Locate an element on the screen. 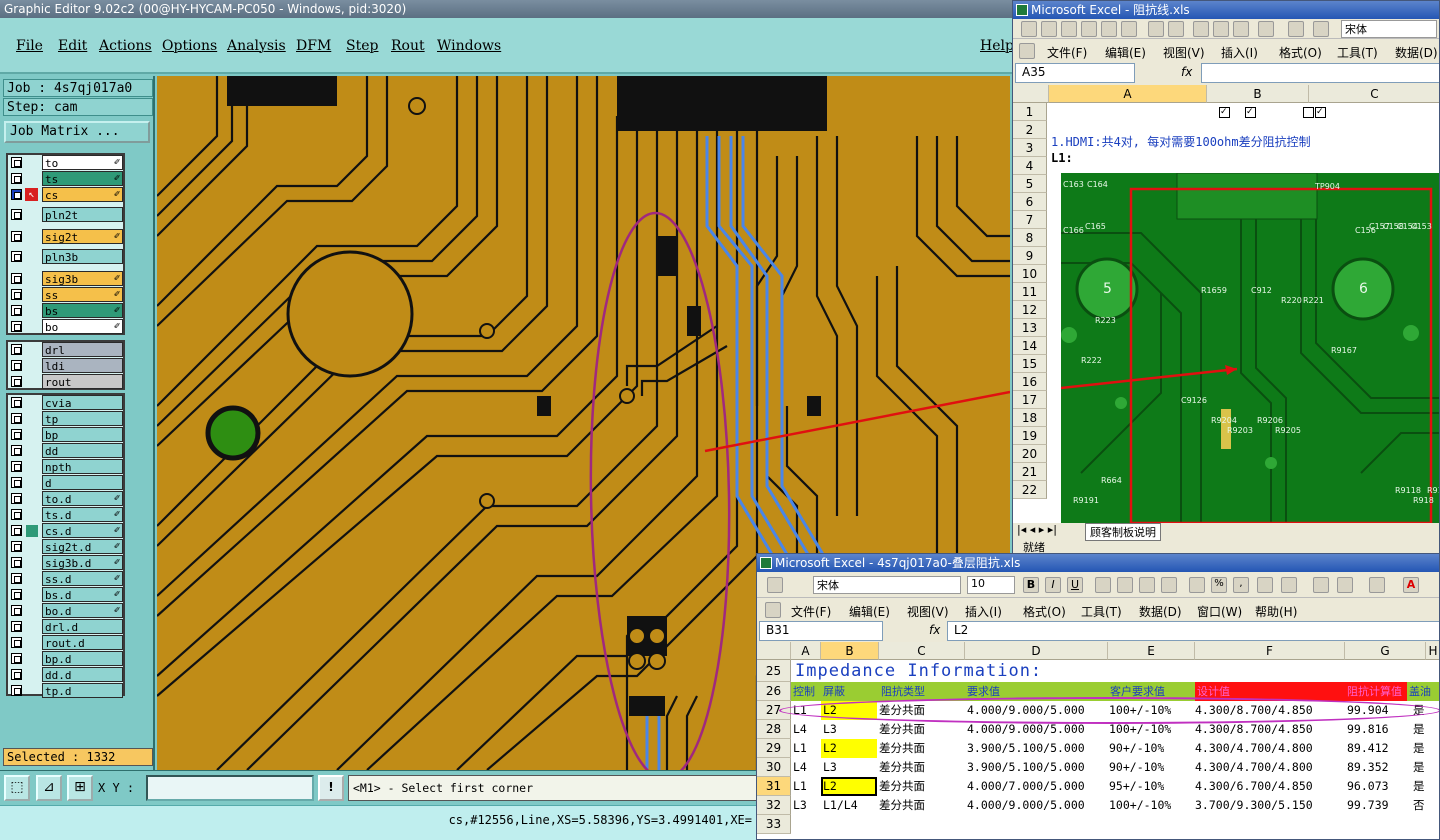 The height and width of the screenshot is (840, 1440). excel2-menu-format: 格式(O) is located at coordinates (1044, 611).